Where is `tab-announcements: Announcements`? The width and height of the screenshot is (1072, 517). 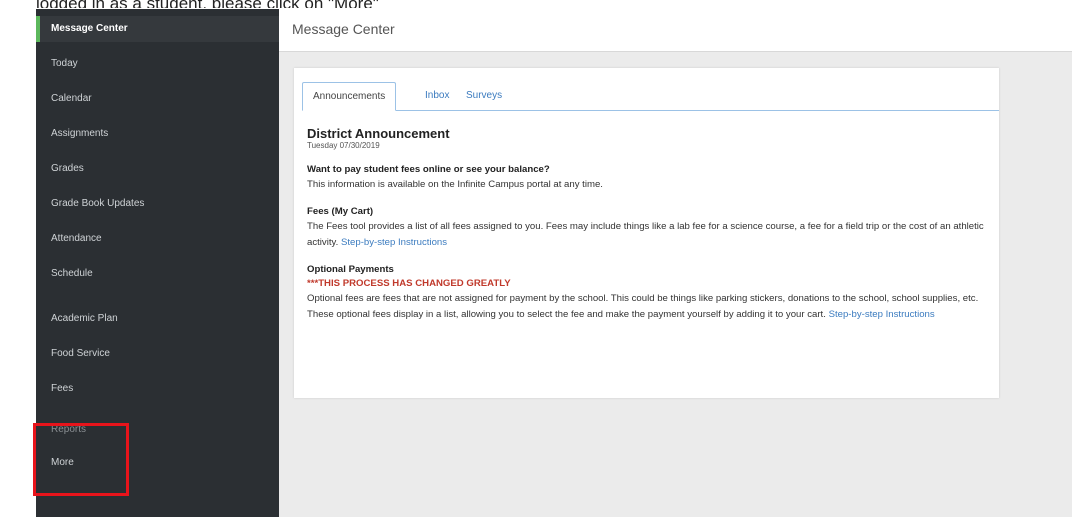
tab-announcements: Announcements is located at coordinates (349, 96).